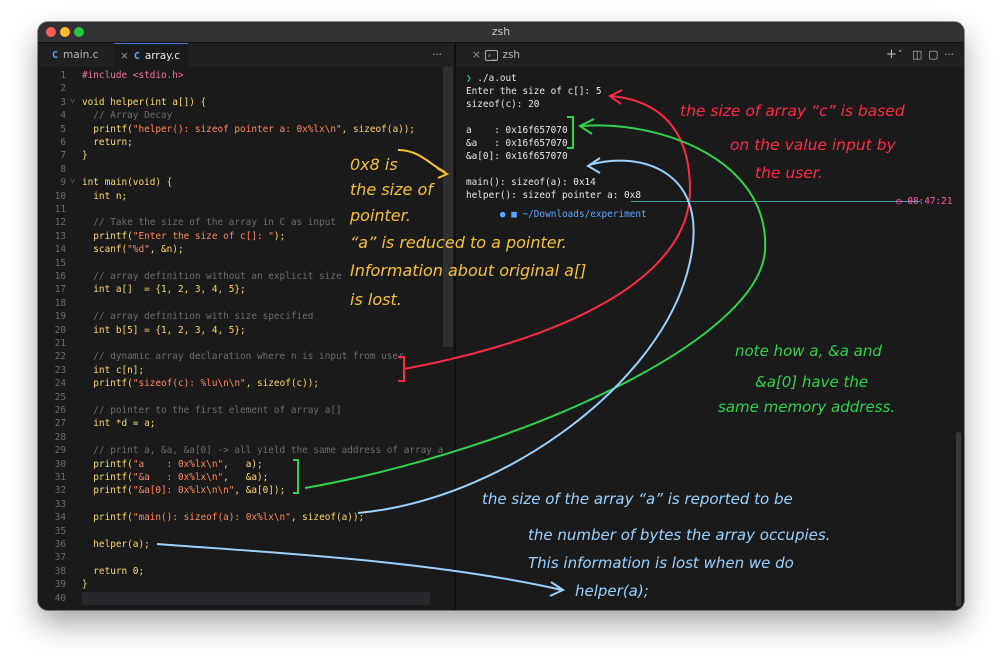  I want to click on line-number: 6, so click(63, 142).